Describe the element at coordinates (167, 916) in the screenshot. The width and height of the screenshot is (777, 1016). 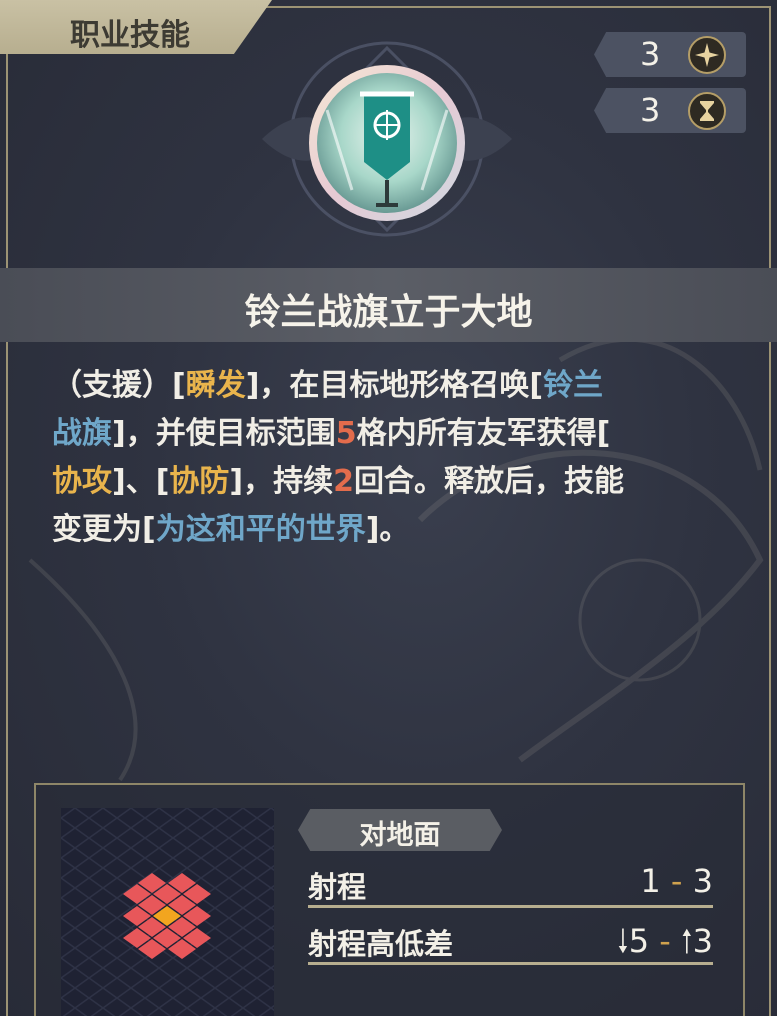
I see `range-tiles` at that location.